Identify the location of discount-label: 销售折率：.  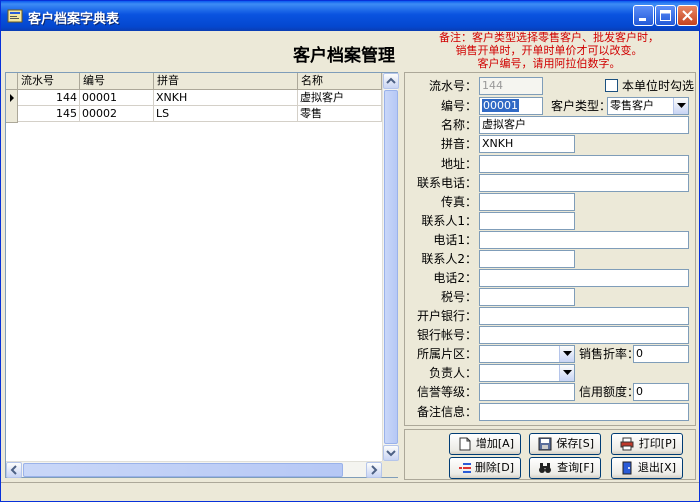
(609, 354).